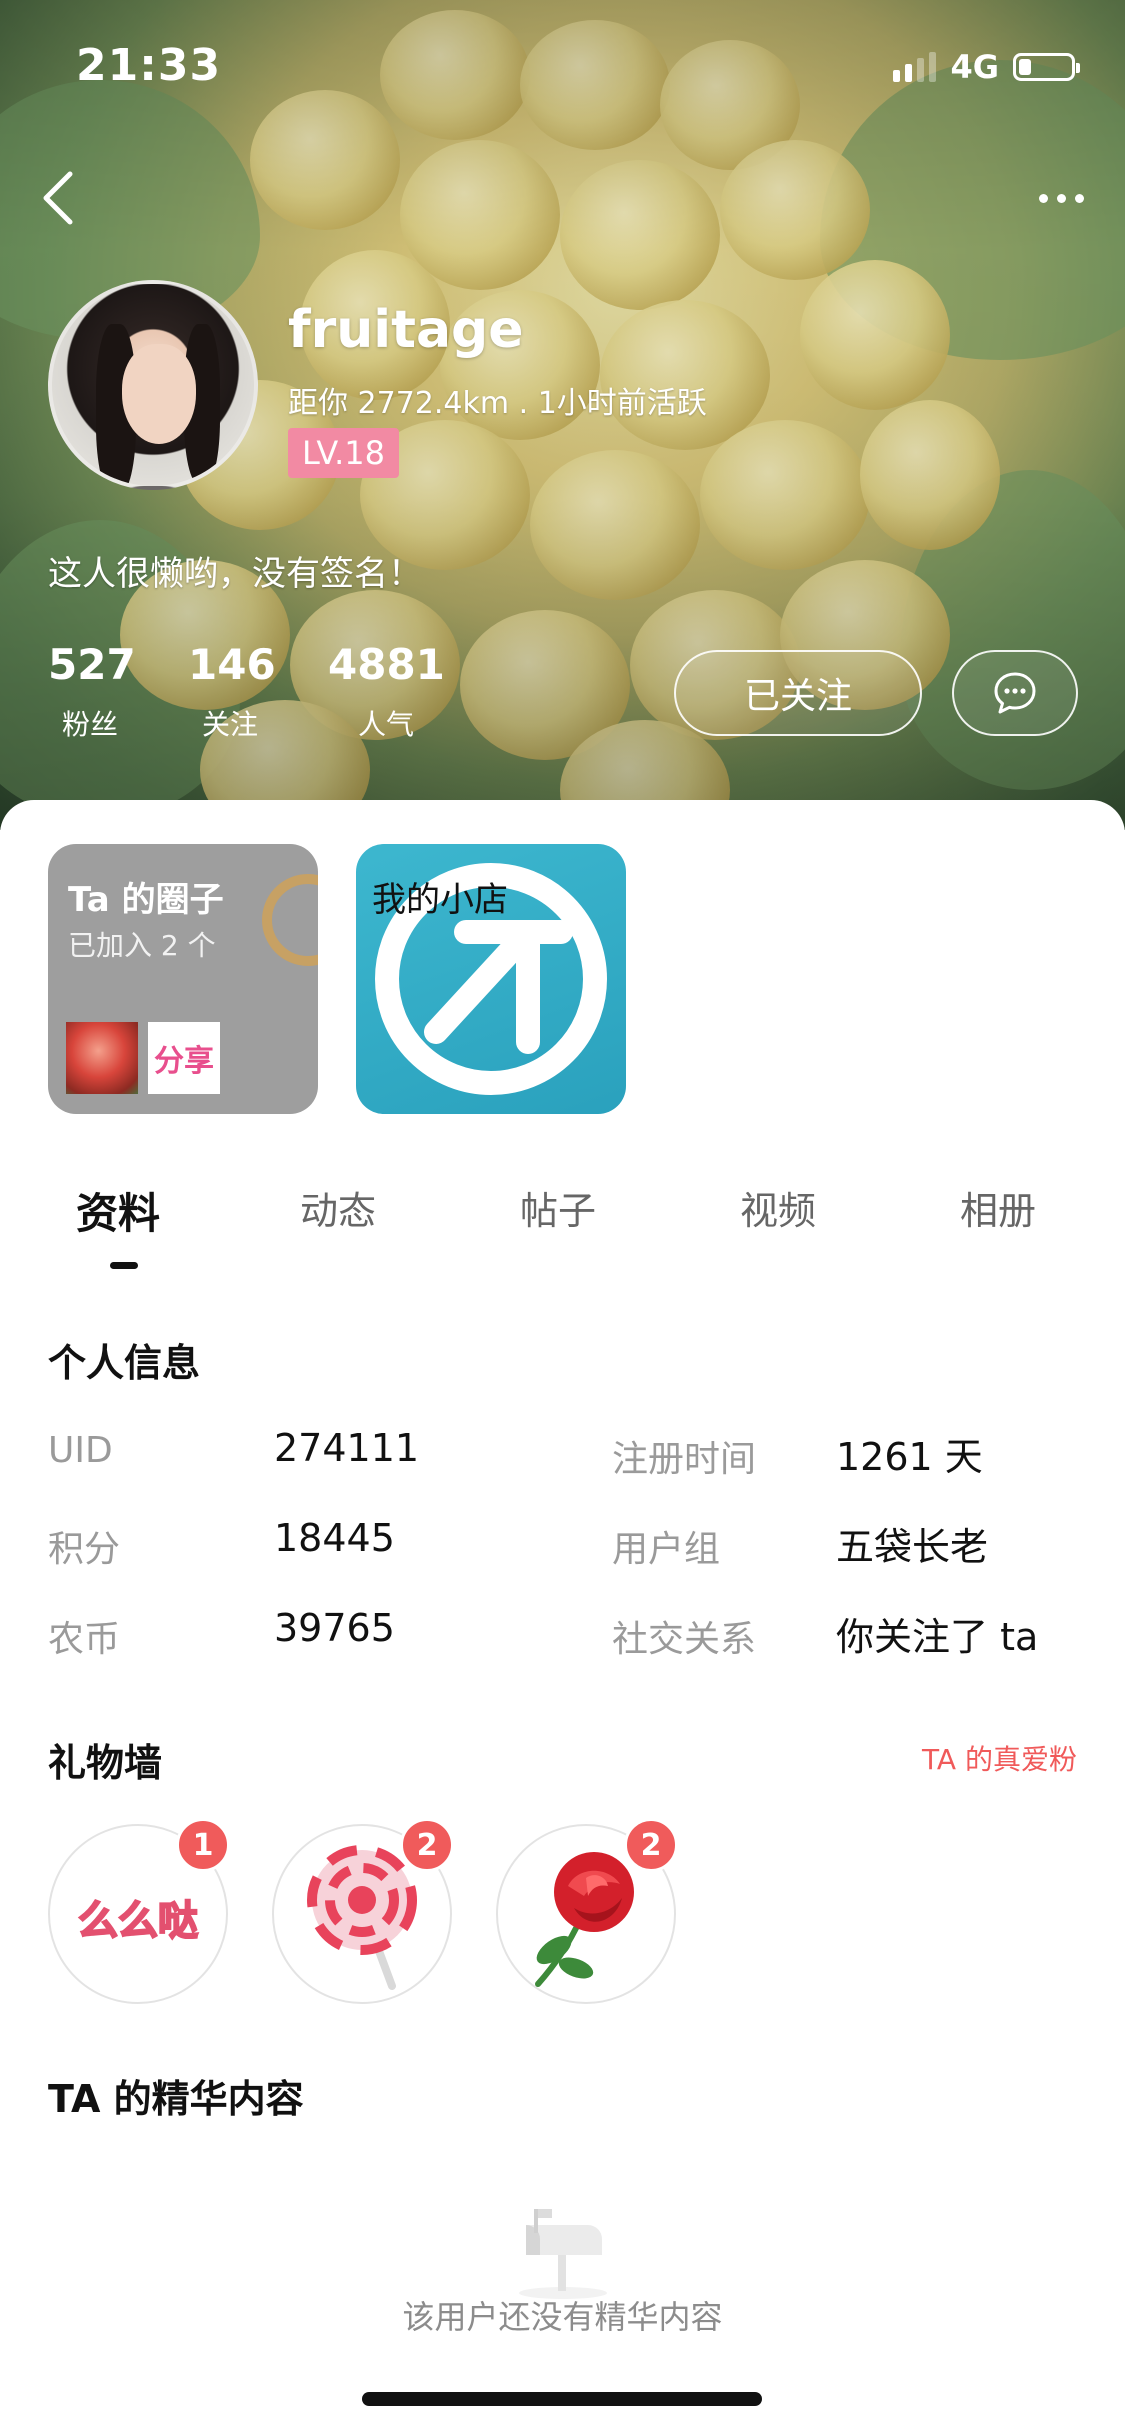 This screenshot has width=1125, height=2436. I want to click on profile-tabs: 资料 动态 帖子 视频 相册, so click(562, 1220).